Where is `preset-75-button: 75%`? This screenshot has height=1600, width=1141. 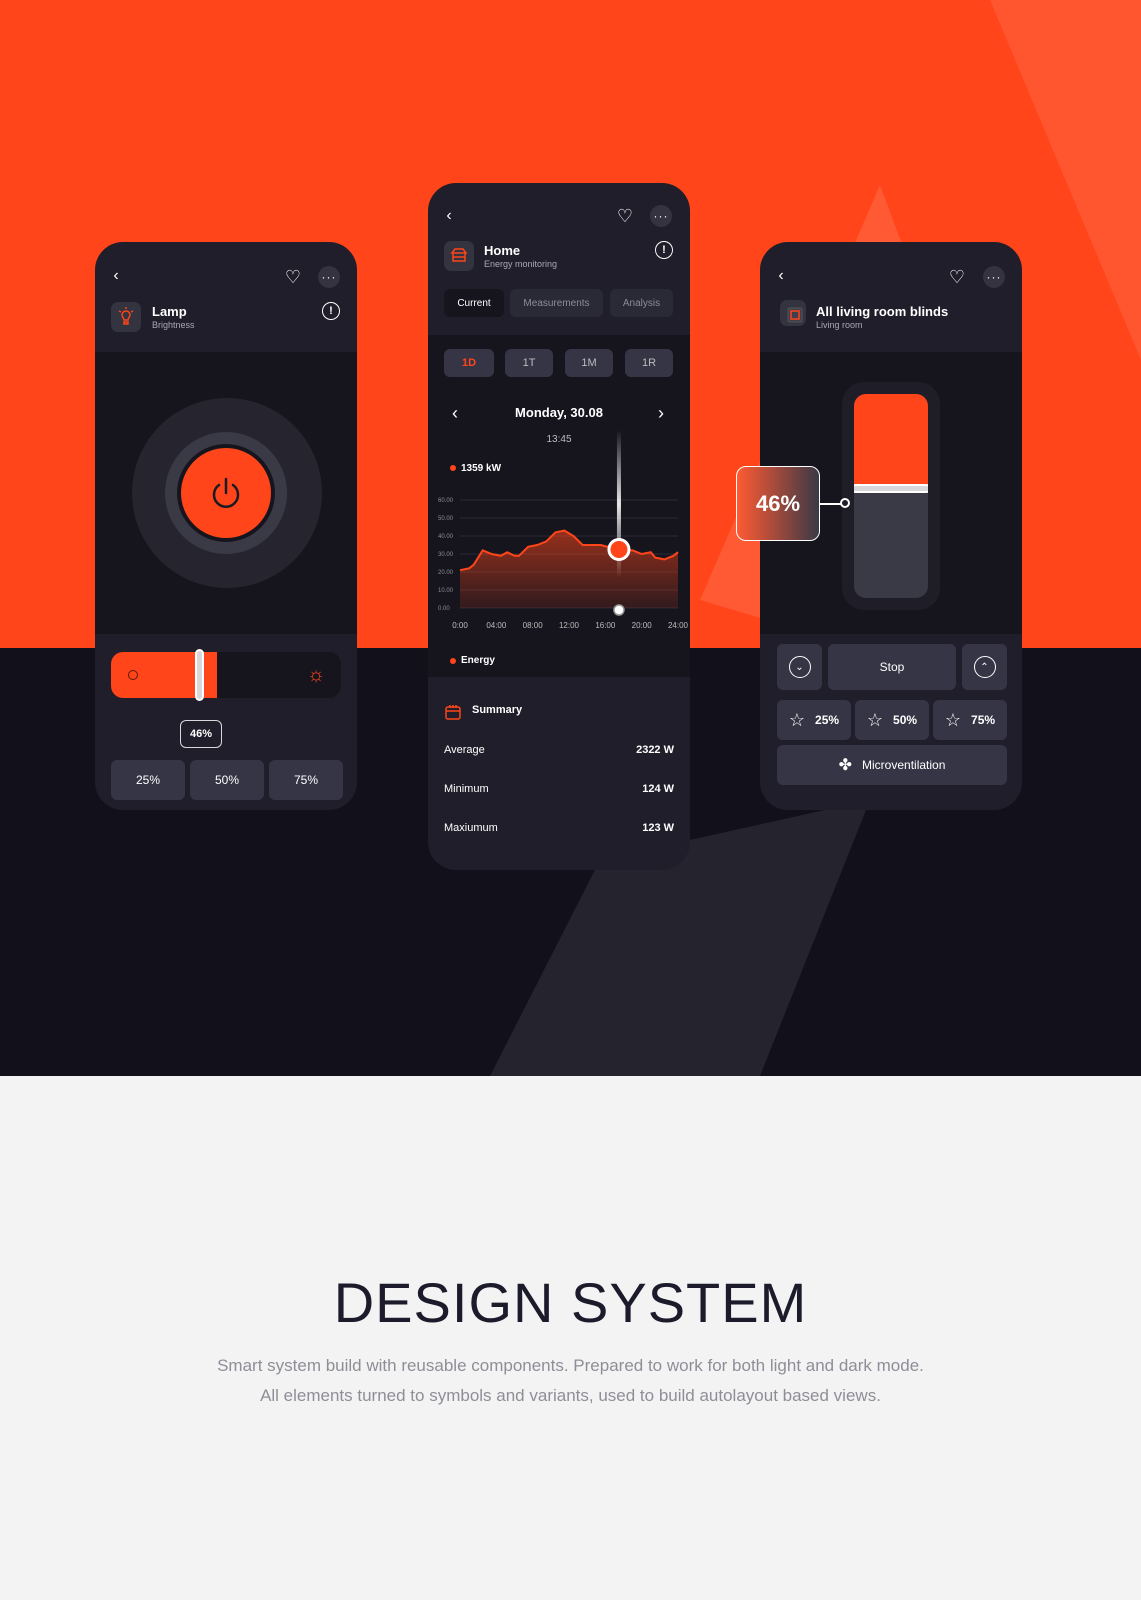
preset-75-button: 75% is located at coordinates (306, 780).